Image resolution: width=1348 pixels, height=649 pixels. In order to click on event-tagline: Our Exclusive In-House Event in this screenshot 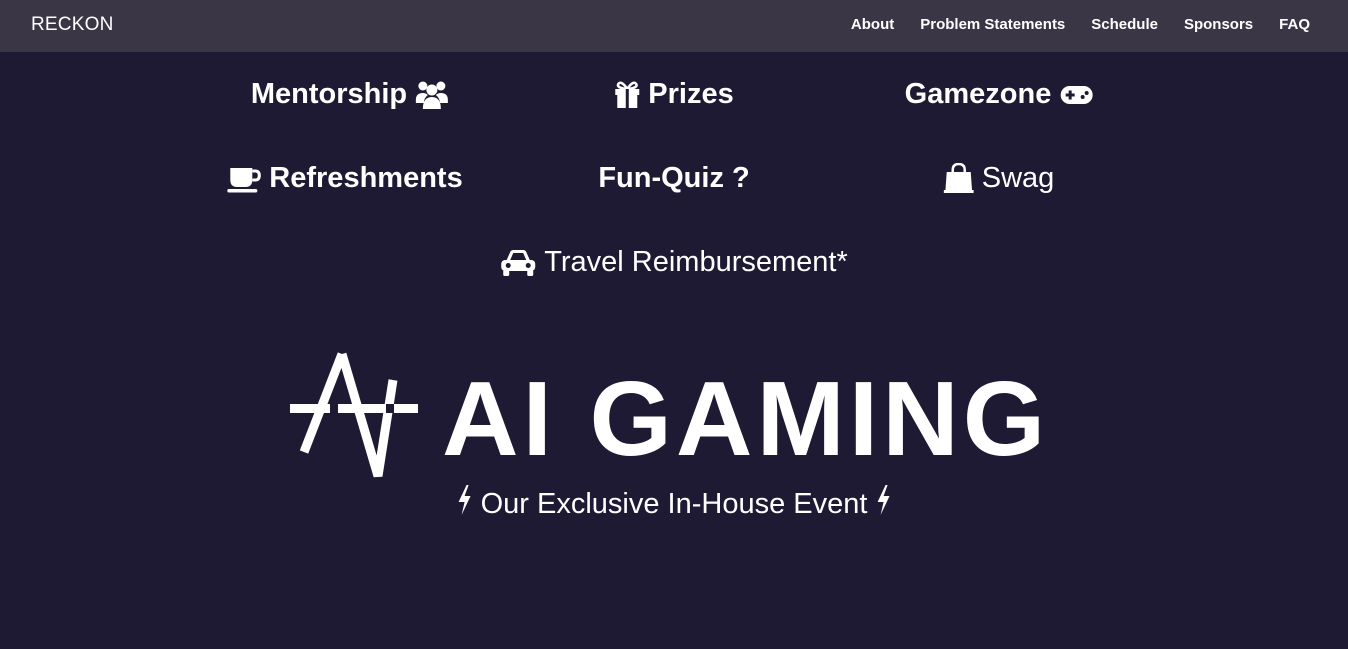, I will do `click(674, 504)`.